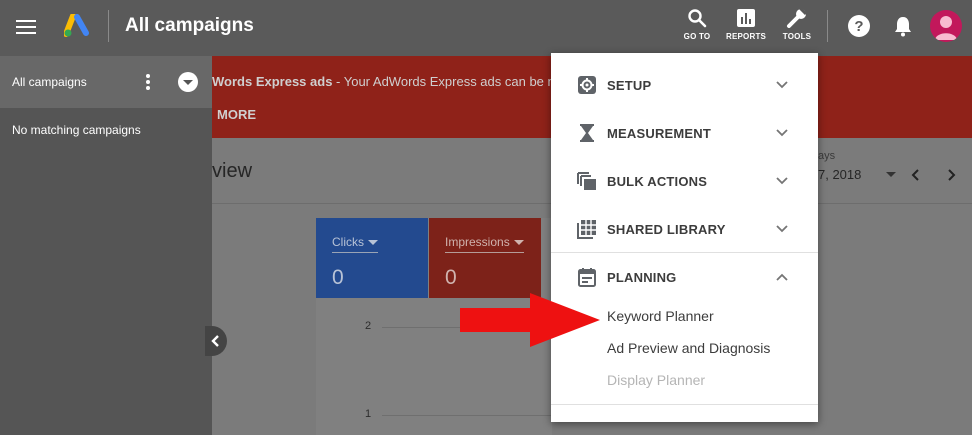  I want to click on impressions-value: 0, so click(451, 277).